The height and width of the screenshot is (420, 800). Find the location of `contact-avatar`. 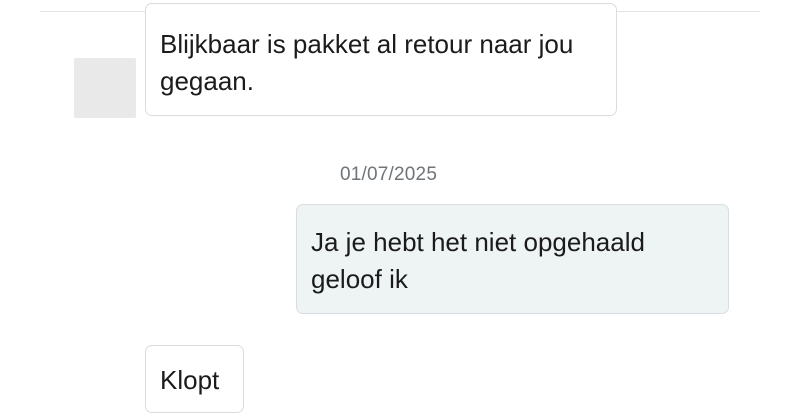

contact-avatar is located at coordinates (105, 88).